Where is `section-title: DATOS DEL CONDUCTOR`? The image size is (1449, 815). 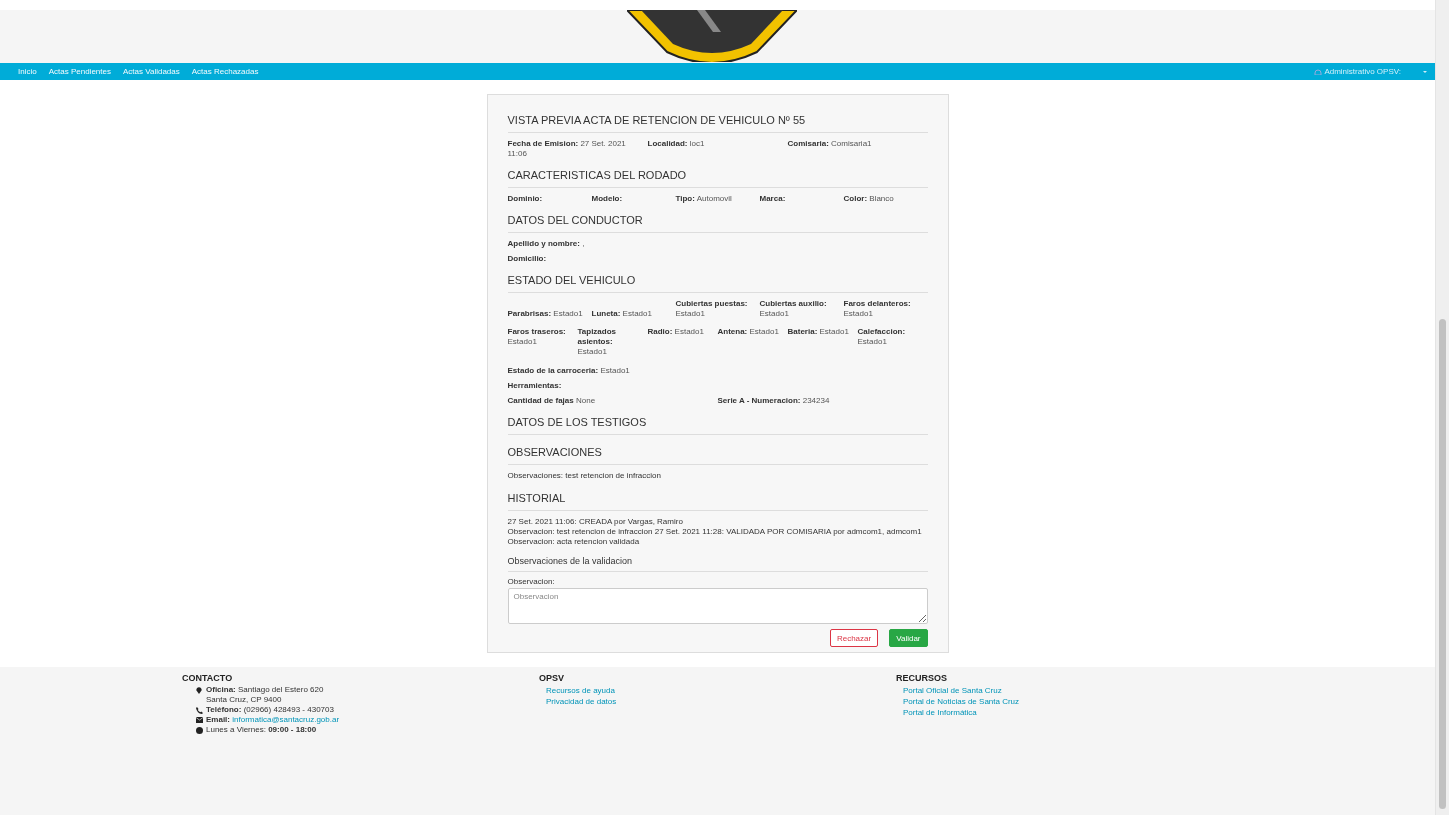 section-title: DATOS DEL CONDUCTOR is located at coordinates (717, 221).